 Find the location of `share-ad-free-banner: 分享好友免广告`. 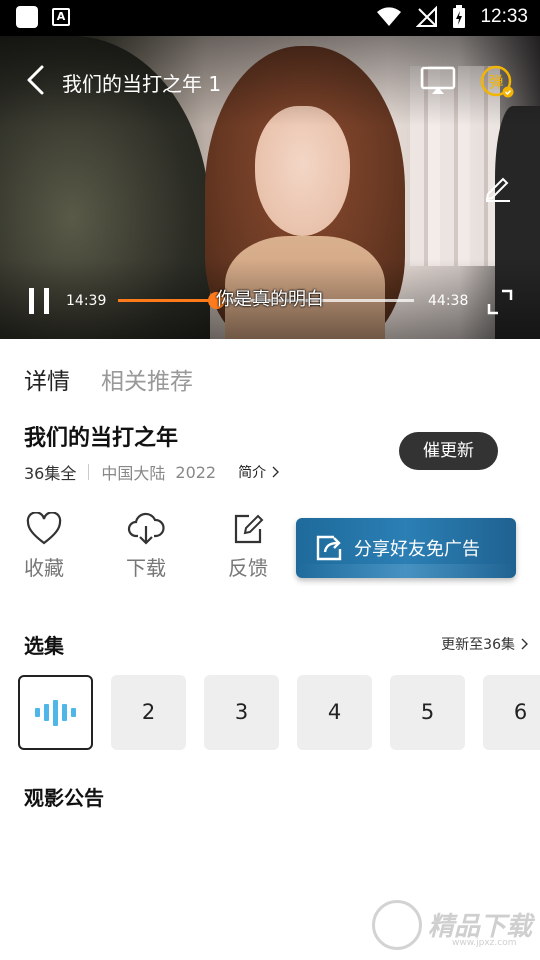

share-ad-free-banner: 分享好友免广告 is located at coordinates (406, 548).